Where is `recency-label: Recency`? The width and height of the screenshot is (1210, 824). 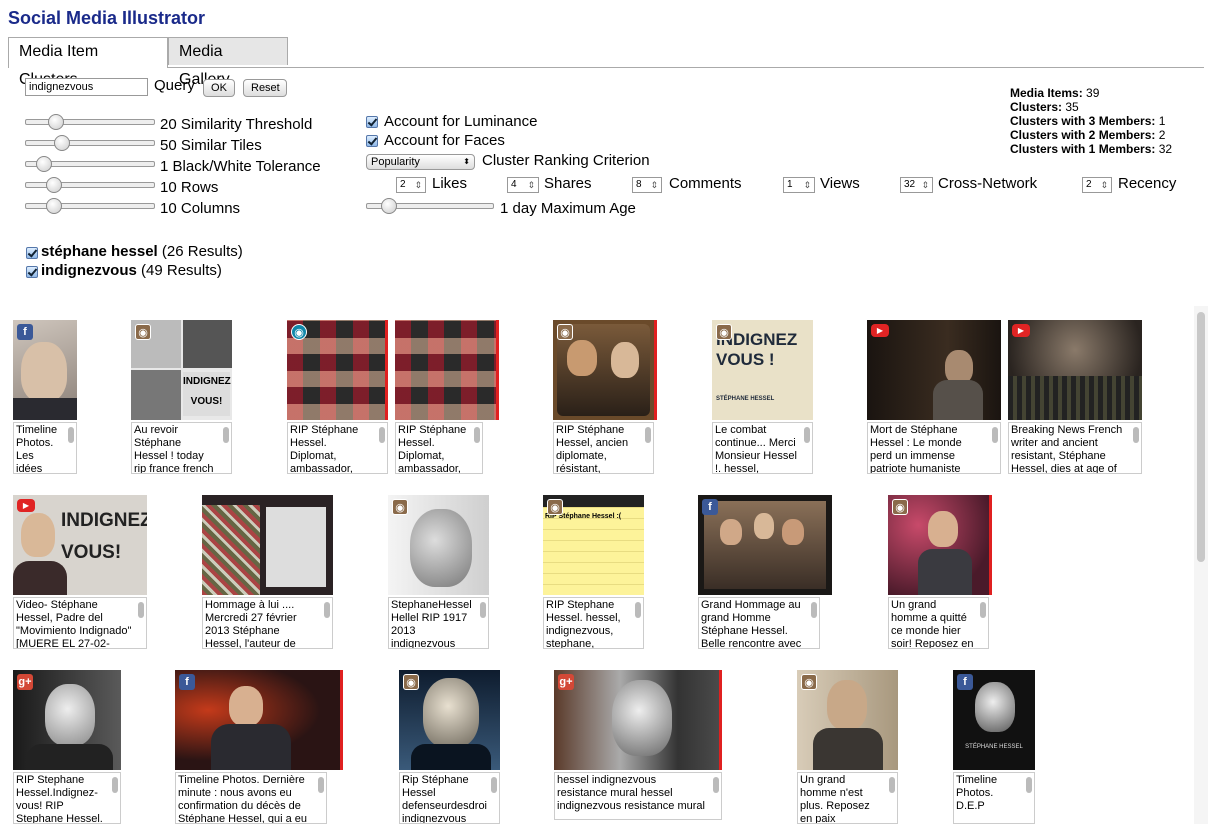
recency-label: Recency is located at coordinates (1147, 183).